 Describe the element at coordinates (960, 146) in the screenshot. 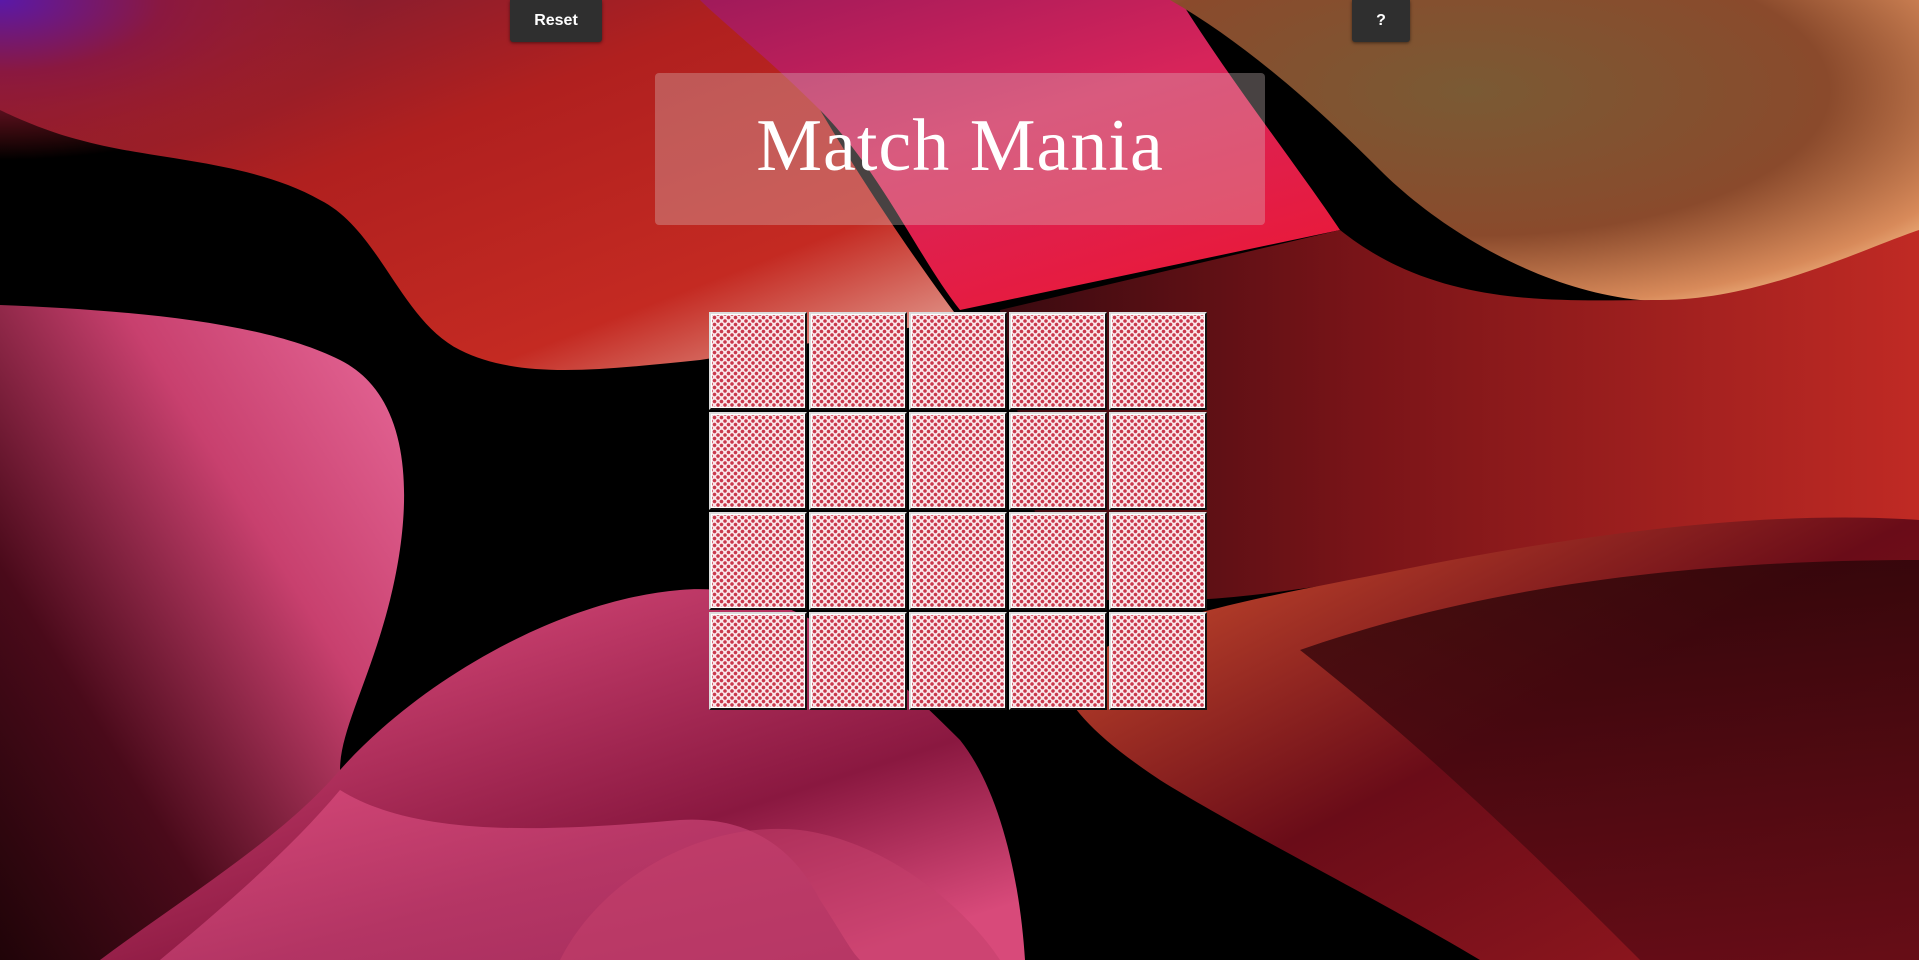

I see `game-title: Match Mania` at that location.